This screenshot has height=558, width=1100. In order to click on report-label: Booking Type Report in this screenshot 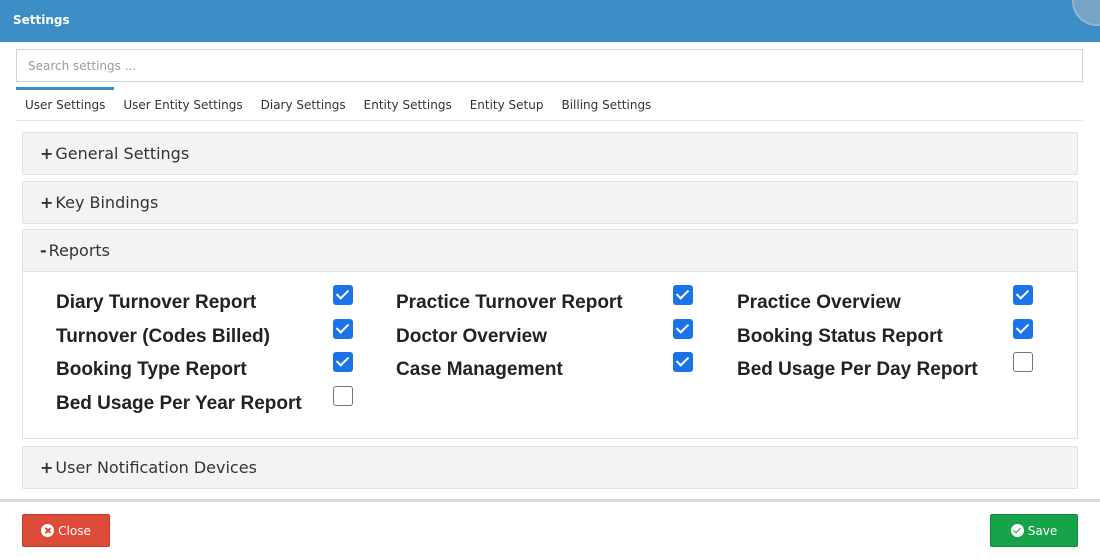, I will do `click(151, 370)`.